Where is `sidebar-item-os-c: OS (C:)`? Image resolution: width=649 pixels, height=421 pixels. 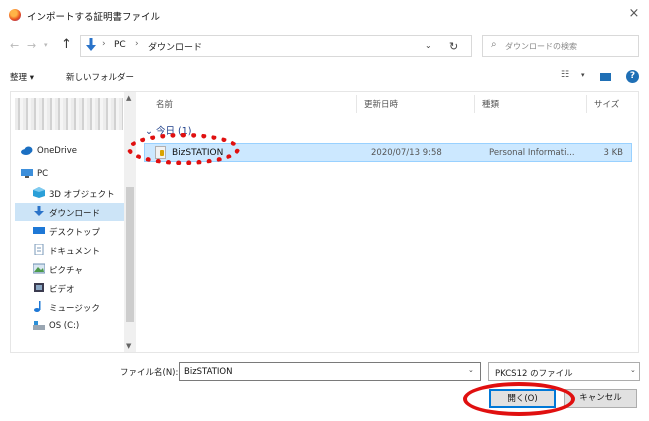
sidebar-item-os-c: OS (C:) is located at coordinates (70, 326).